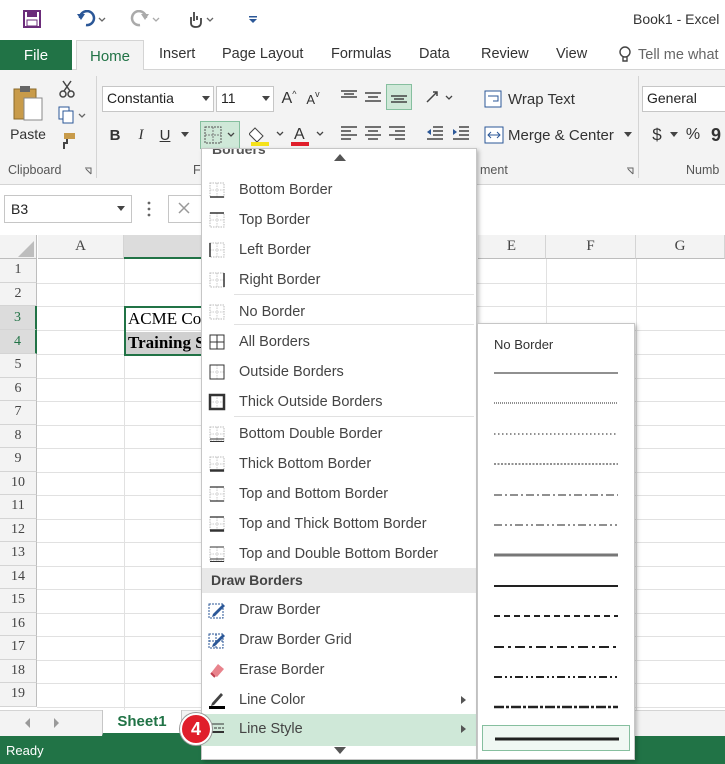  What do you see at coordinates (339, 524) in the screenshot?
I see `menu-item-top-and-thick-bottom-border: Top and Thick Bottom Border` at bounding box center [339, 524].